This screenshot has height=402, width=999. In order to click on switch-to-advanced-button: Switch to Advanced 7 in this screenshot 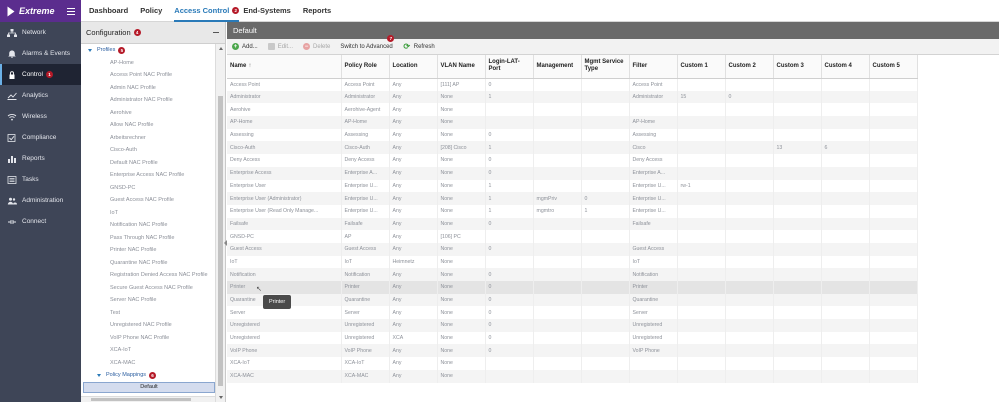, I will do `click(367, 42)`.